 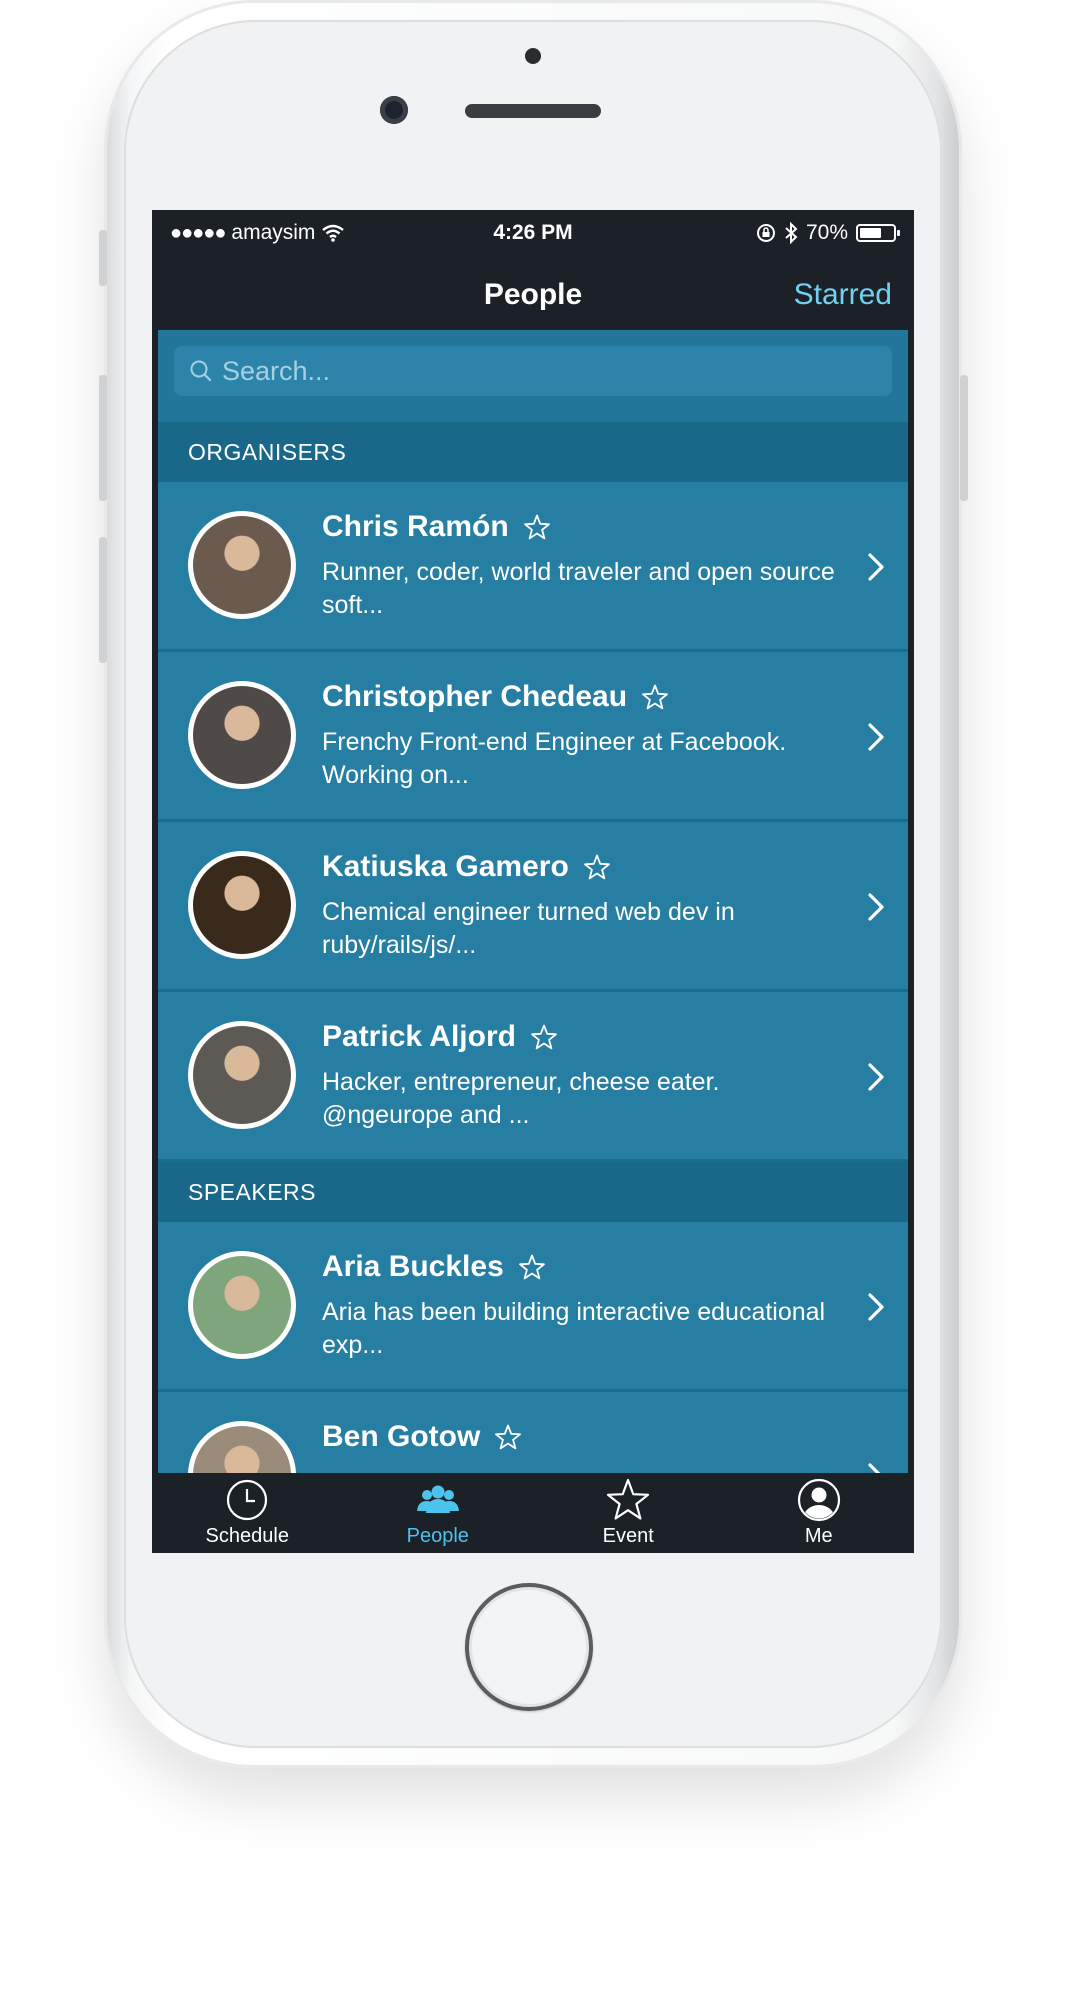 I want to click on clock-icon, so click(x=247, y=1500).